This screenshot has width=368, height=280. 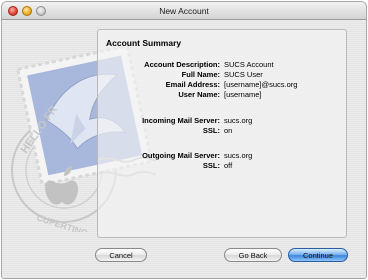 I want to click on row-value: [username], so click(x=243, y=94).